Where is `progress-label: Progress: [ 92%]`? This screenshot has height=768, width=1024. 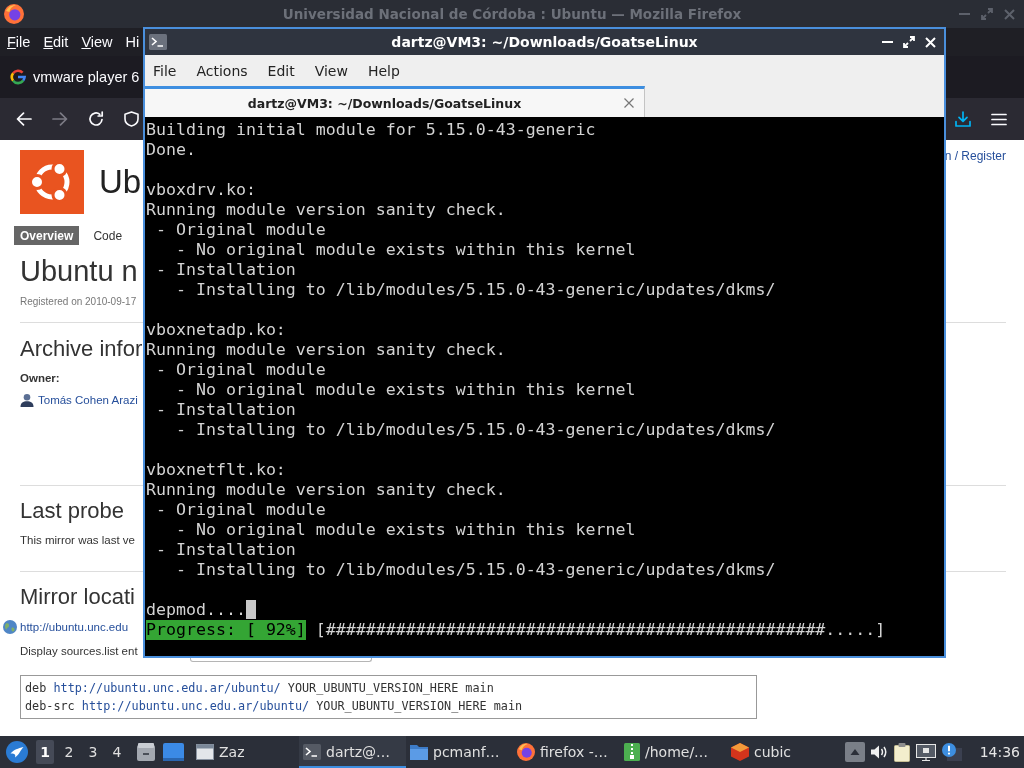
progress-label: Progress: [ 92%] is located at coordinates (226, 630).